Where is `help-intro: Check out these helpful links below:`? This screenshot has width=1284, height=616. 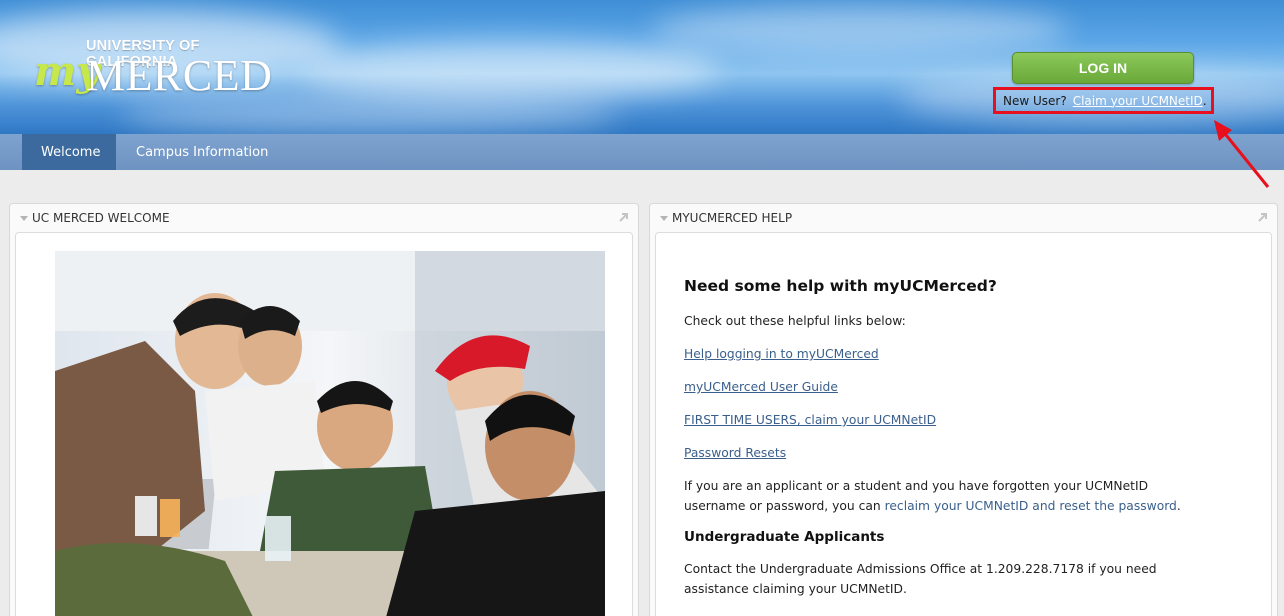
help-intro: Check out these helpful links below: is located at coordinates (795, 321).